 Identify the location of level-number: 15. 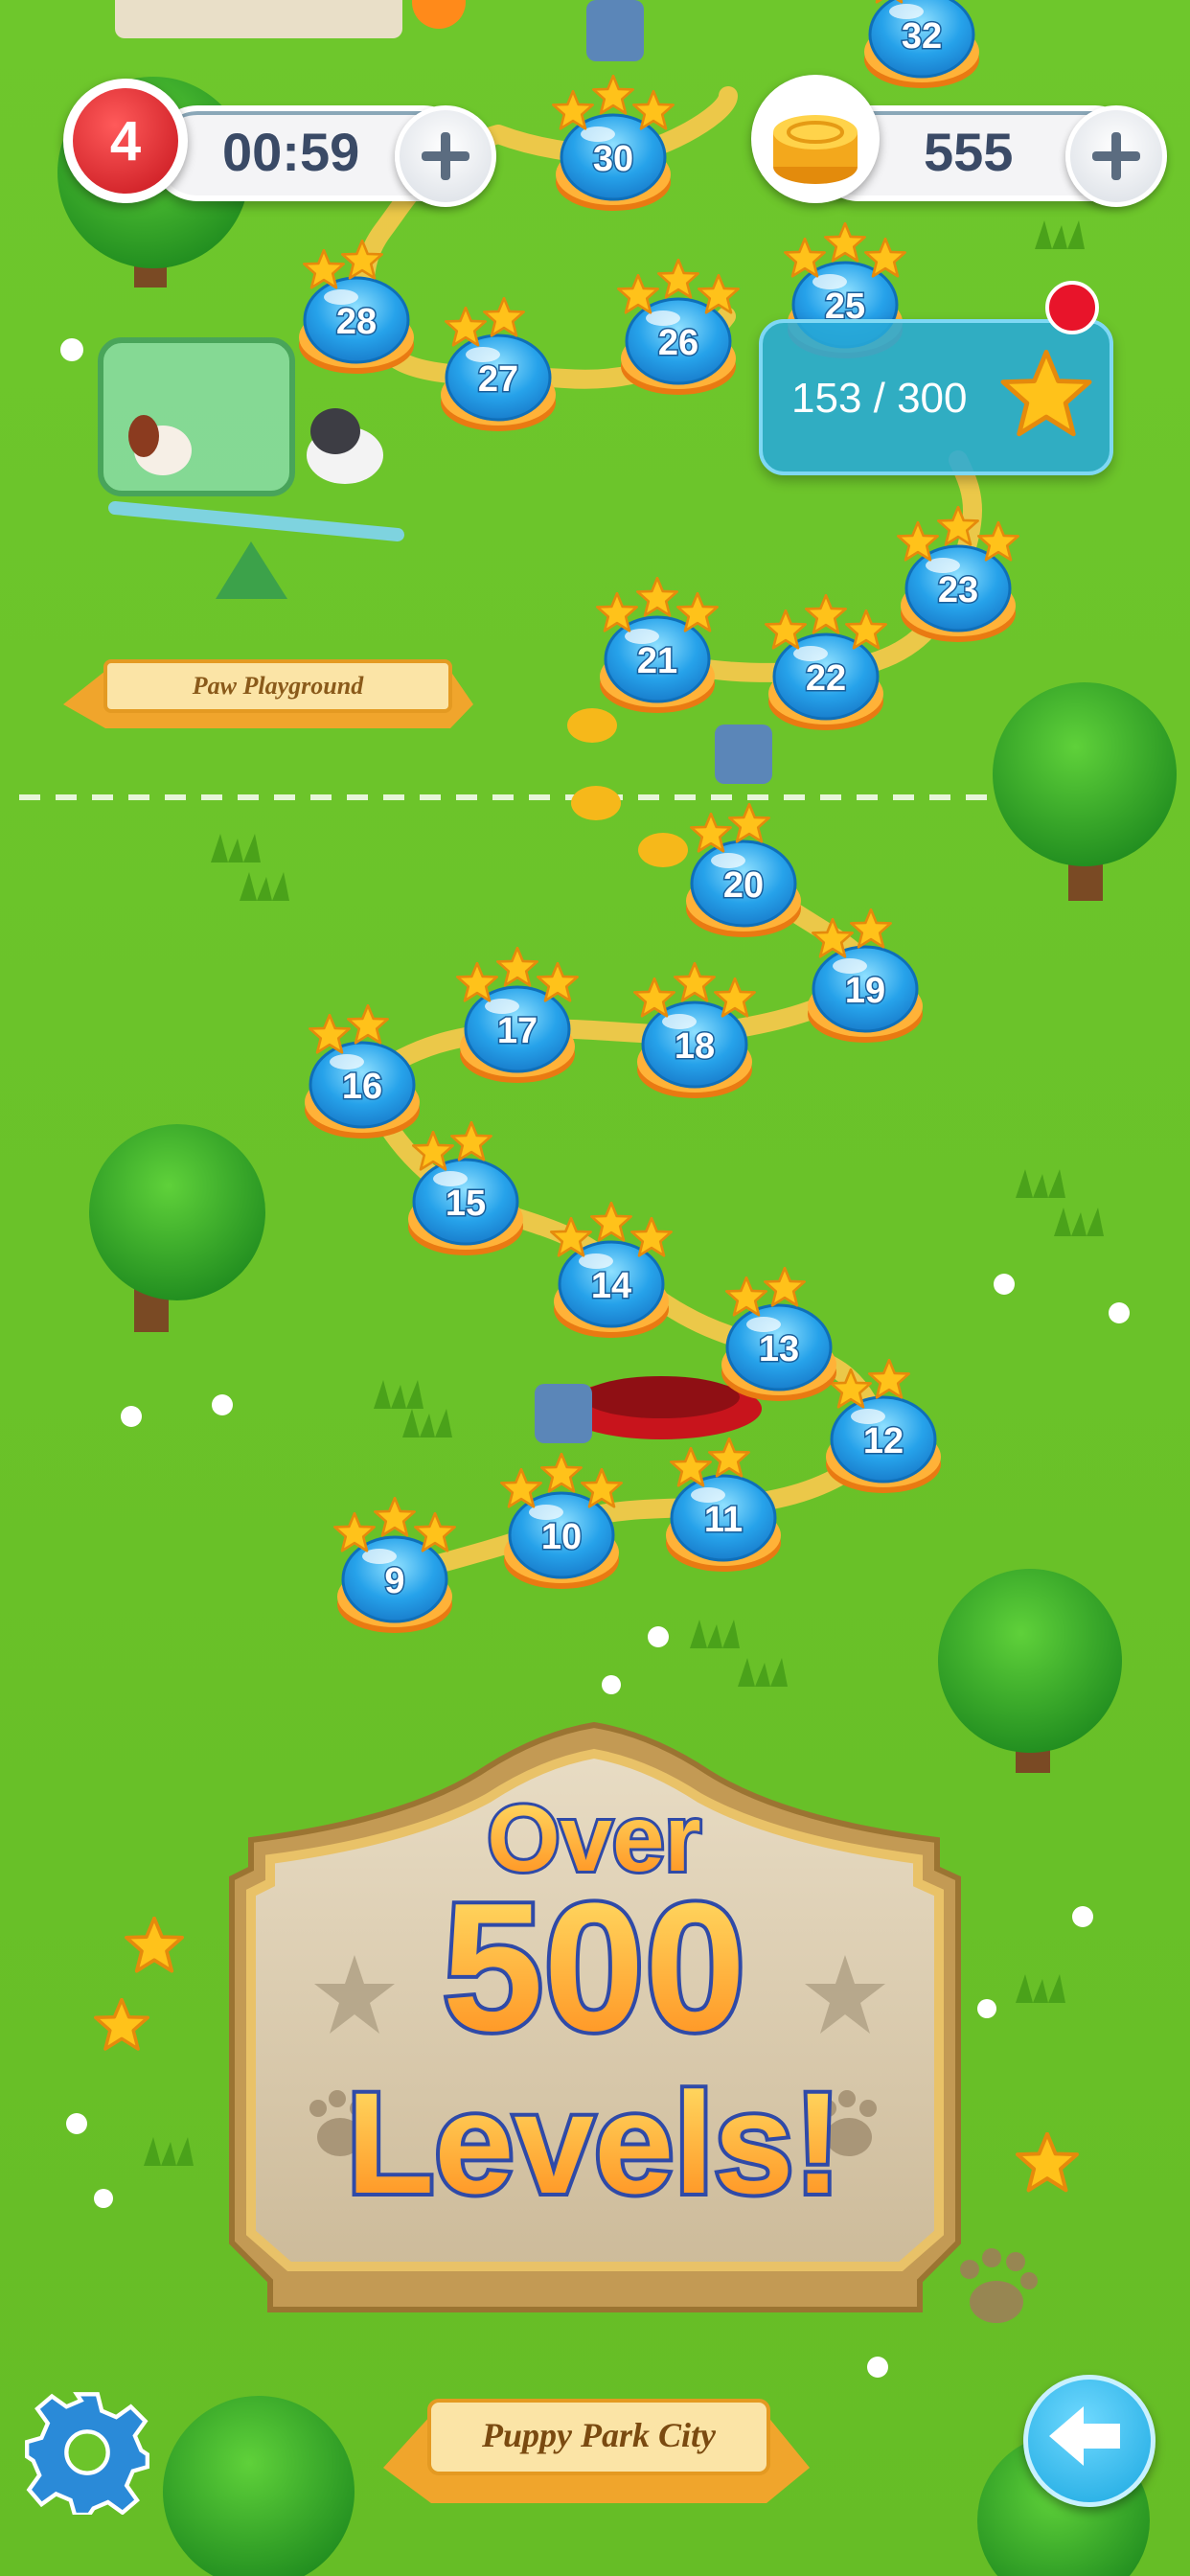
(466, 1204).